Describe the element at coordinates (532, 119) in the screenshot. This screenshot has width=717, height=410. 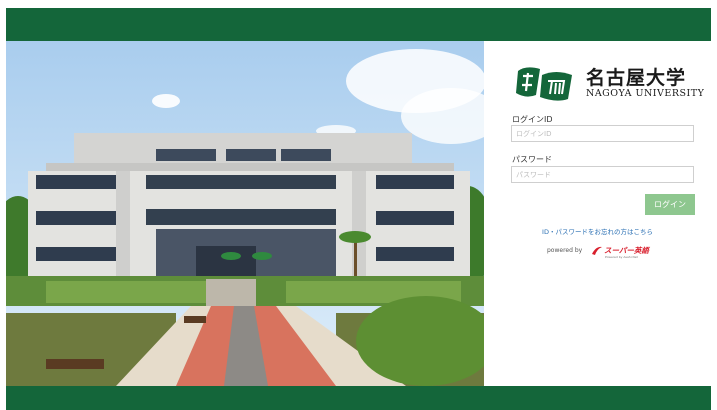
I see `login-id-label: ログインID` at that location.